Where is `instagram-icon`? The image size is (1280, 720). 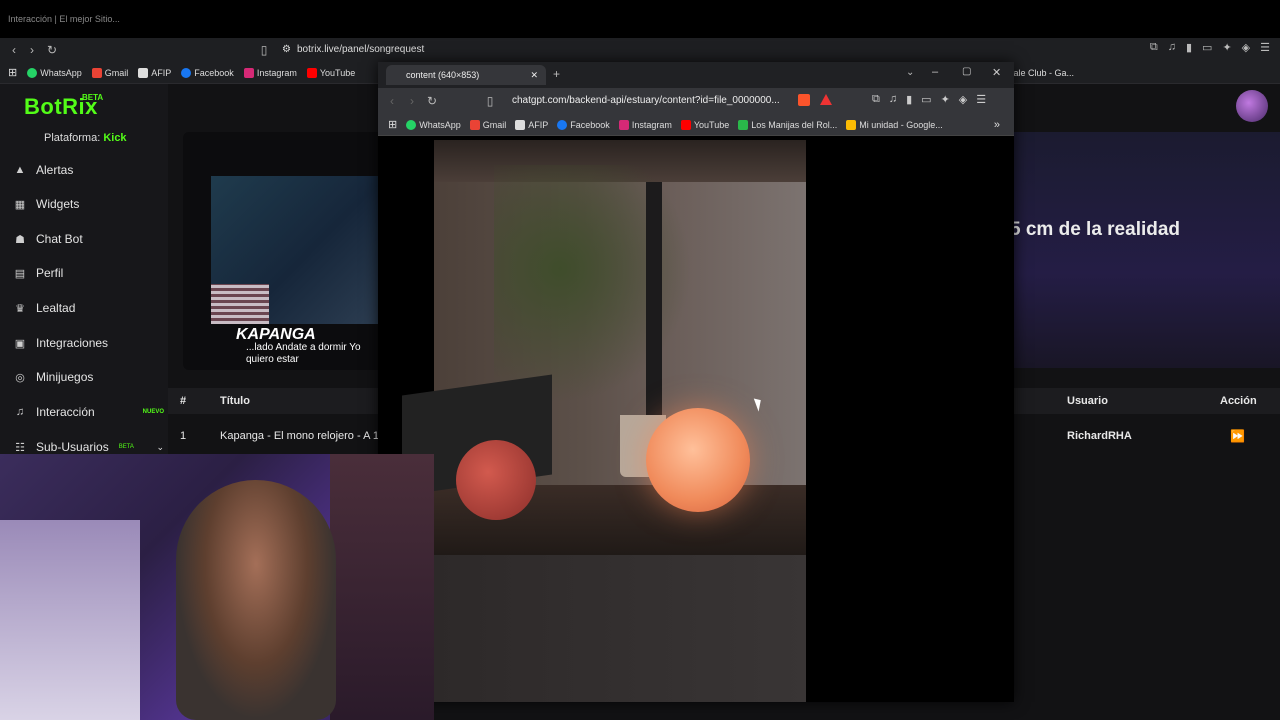 instagram-icon is located at coordinates (248, 72).